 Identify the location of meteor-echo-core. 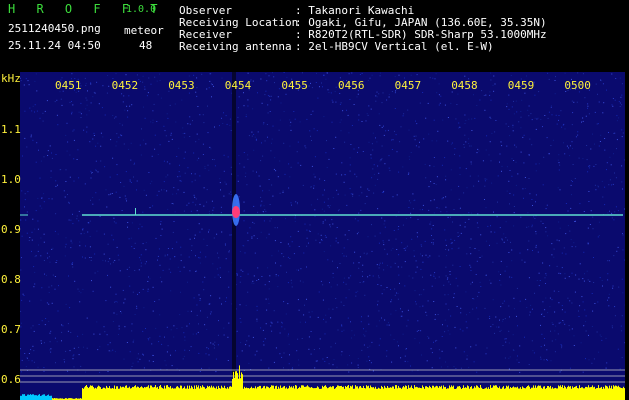
(236, 212).